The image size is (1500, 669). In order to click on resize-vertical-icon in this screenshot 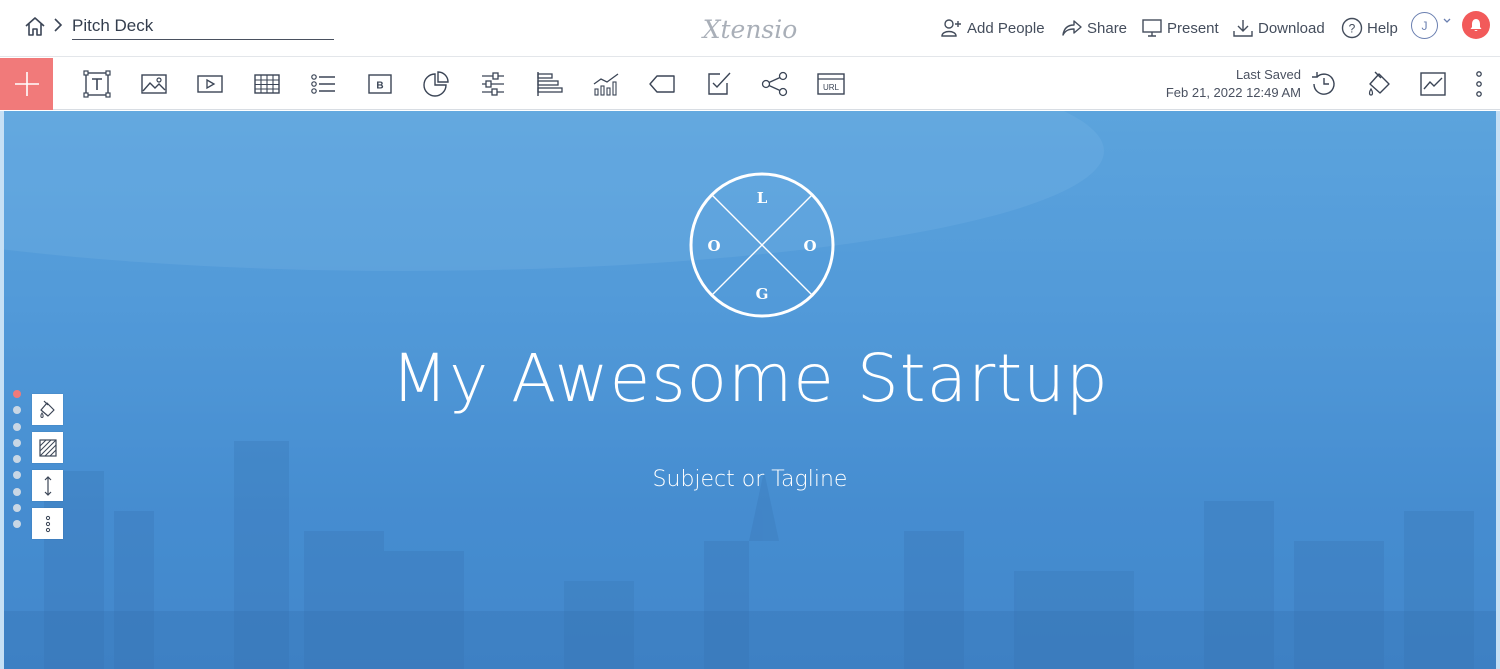, I will do `click(47, 485)`.